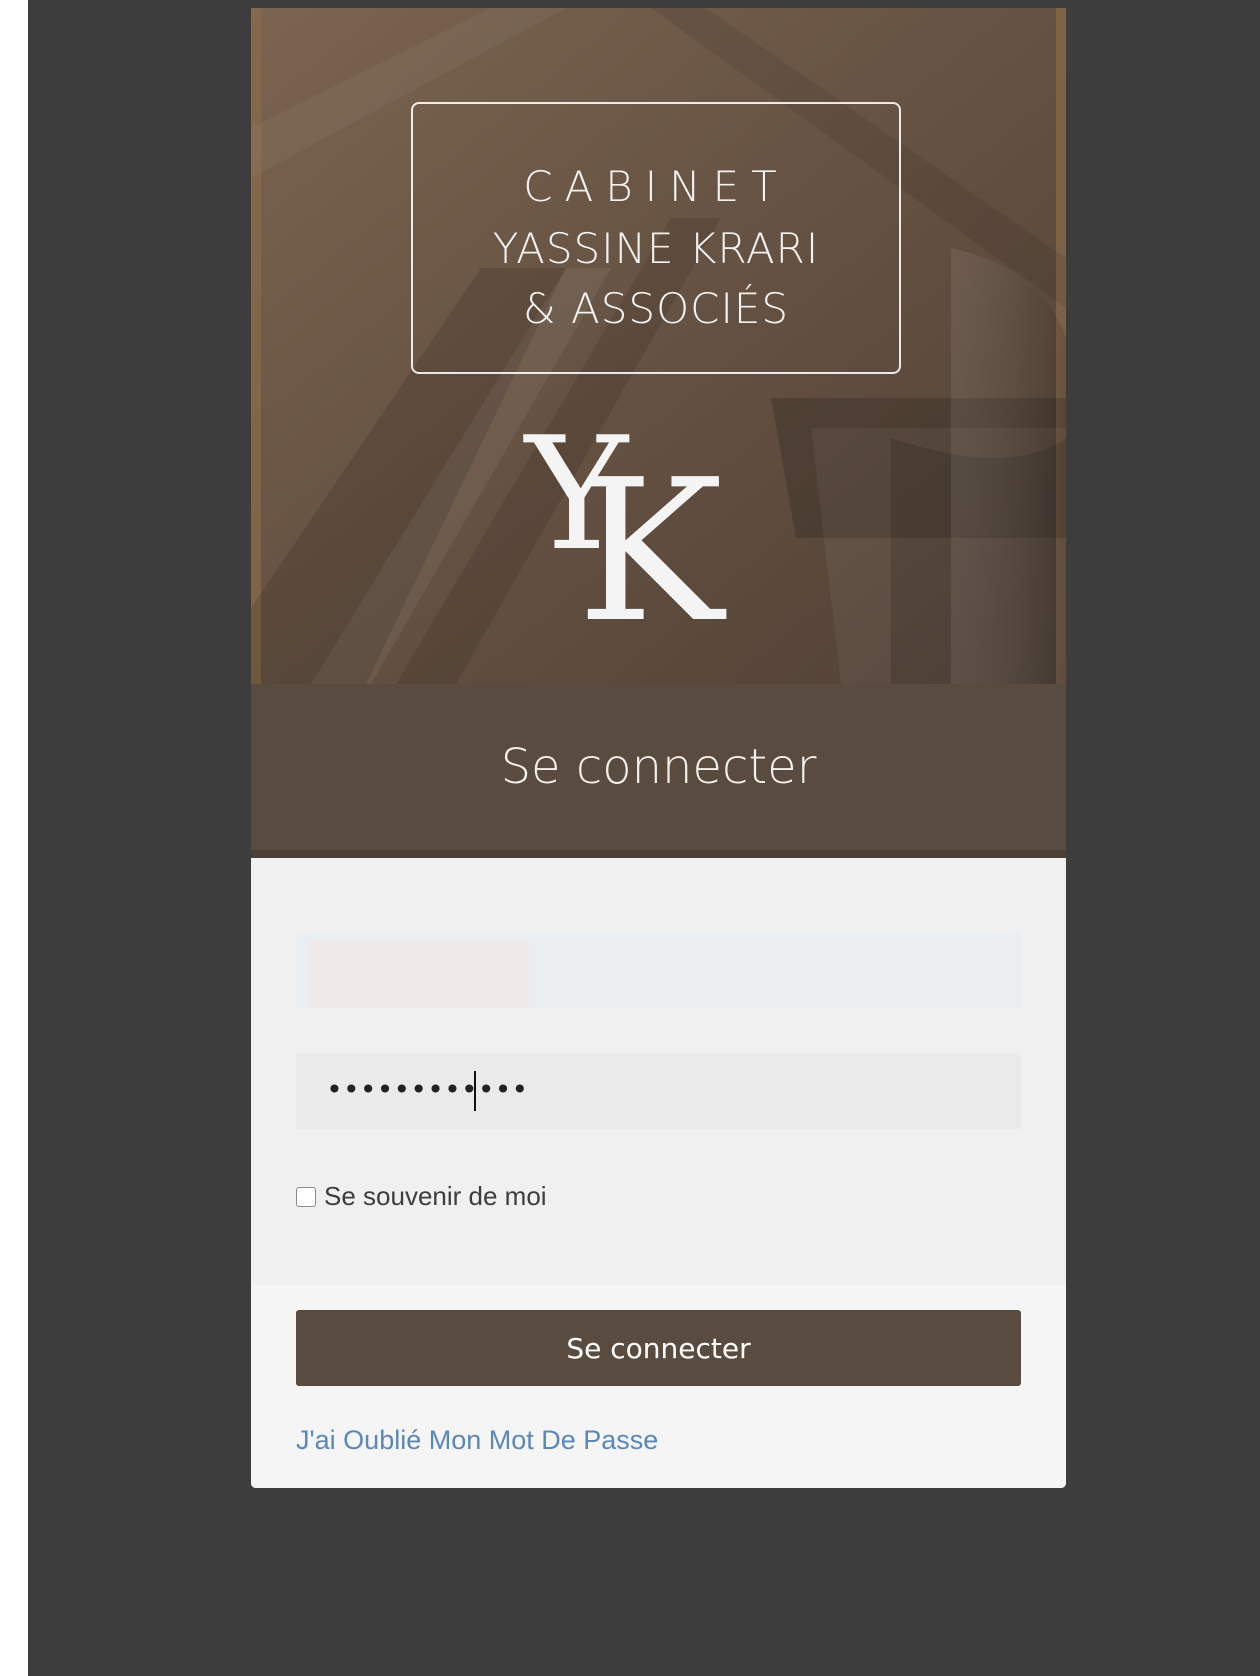  I want to click on password-field: ••••••••••••, so click(658, 1091).